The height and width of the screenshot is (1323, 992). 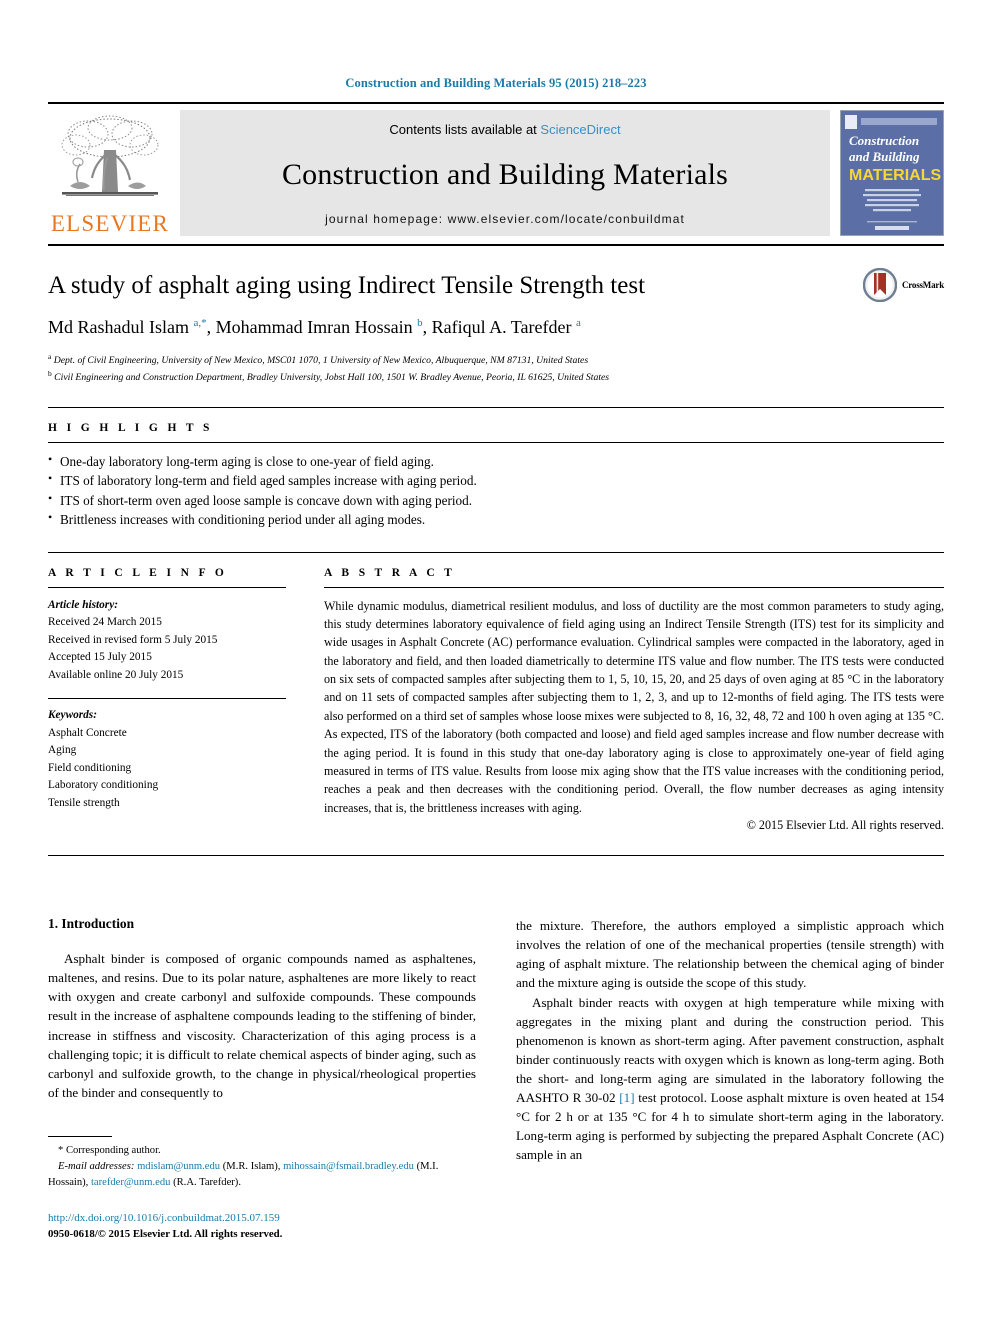 I want to click on crossmark-label: CrossMark, so click(x=922, y=285).